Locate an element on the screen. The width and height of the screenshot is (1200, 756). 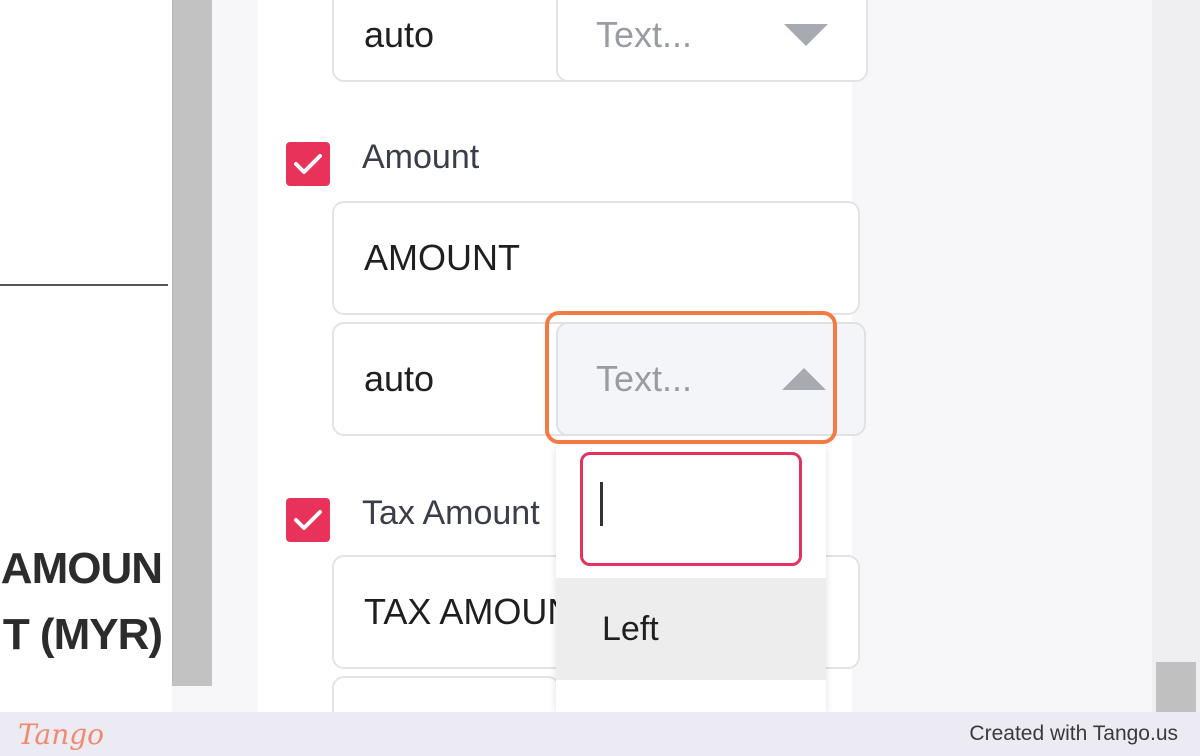
text-cursor is located at coordinates (601, 504).